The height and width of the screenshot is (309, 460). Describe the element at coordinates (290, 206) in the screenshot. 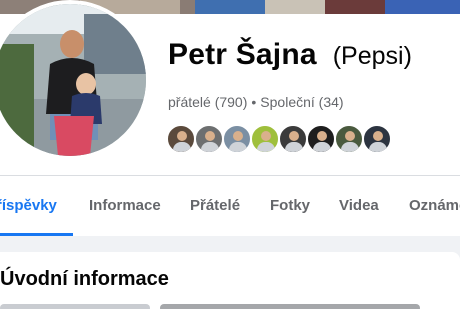

I see `tab-photos: Fotky` at that location.